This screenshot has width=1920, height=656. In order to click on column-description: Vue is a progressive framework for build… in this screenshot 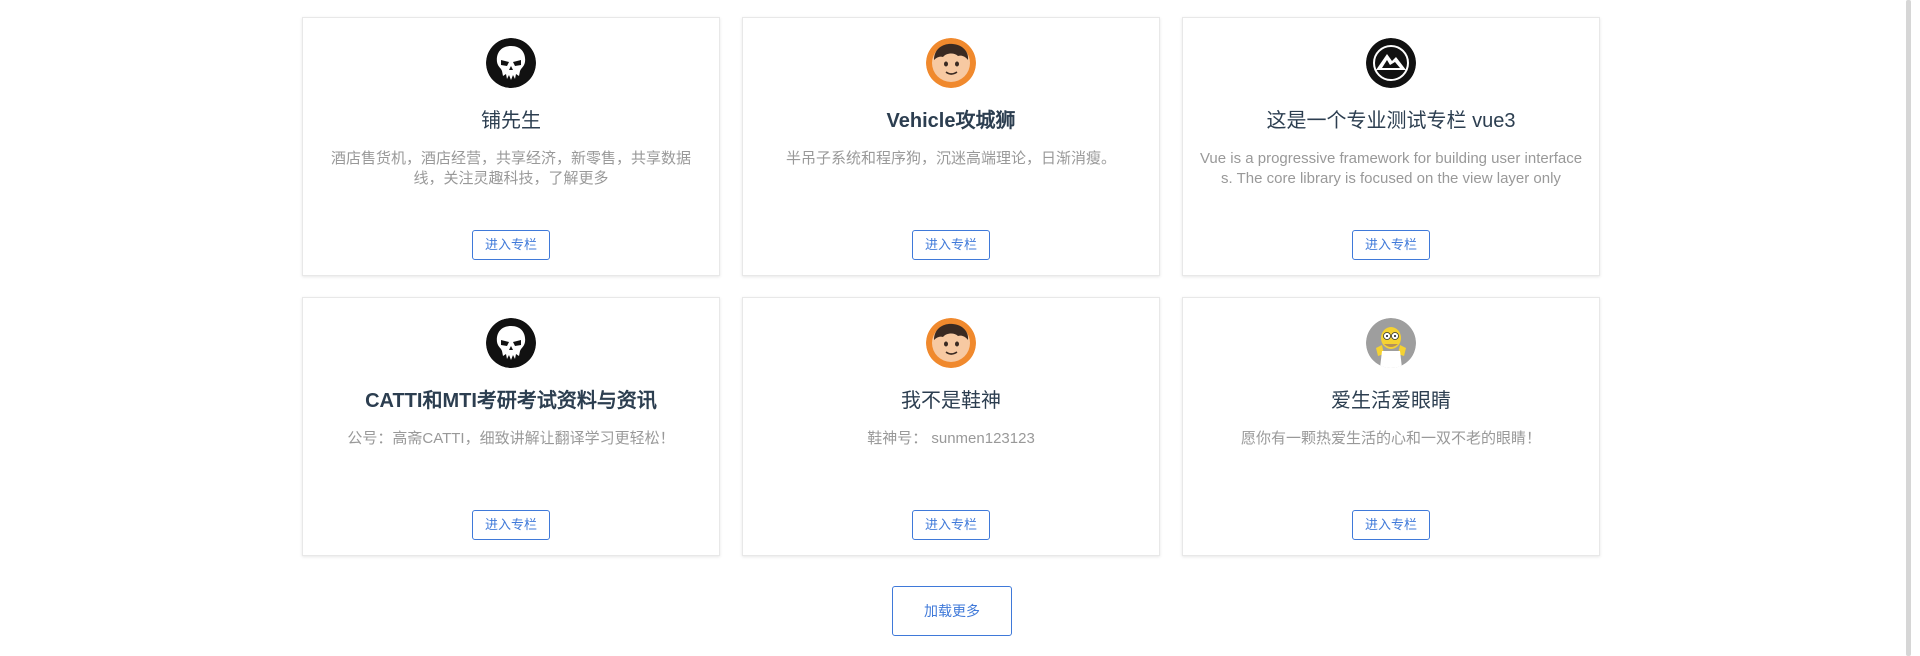, I will do `click(1391, 168)`.